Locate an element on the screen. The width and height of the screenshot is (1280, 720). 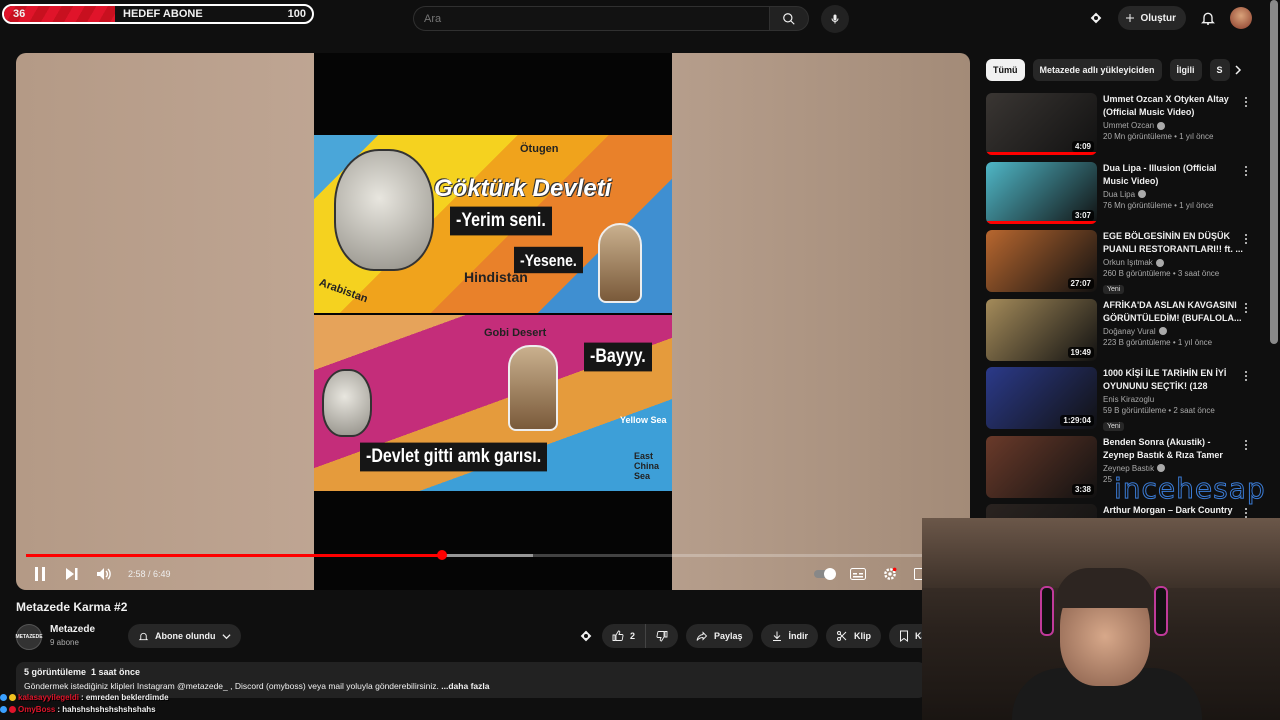
chip-all: Tümü is located at coordinates (1005, 70).